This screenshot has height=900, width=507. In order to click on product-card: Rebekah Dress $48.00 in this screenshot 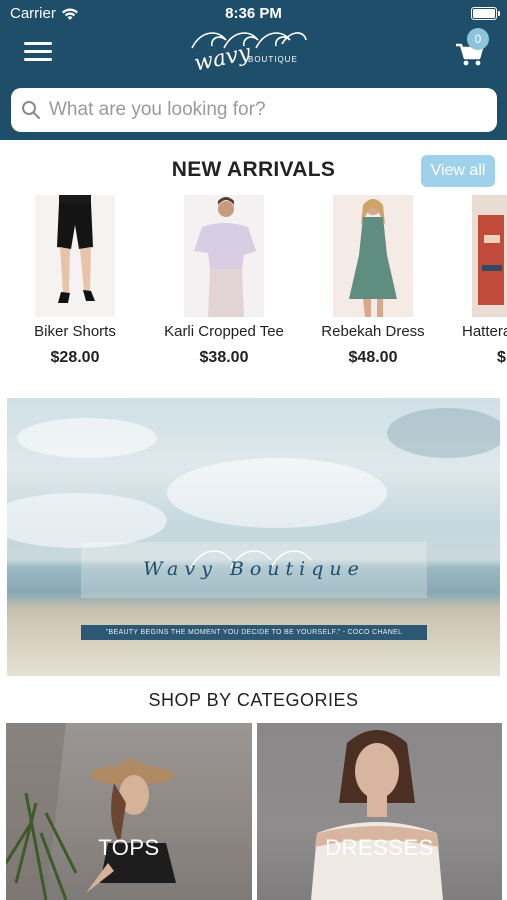, I will do `click(373, 281)`.